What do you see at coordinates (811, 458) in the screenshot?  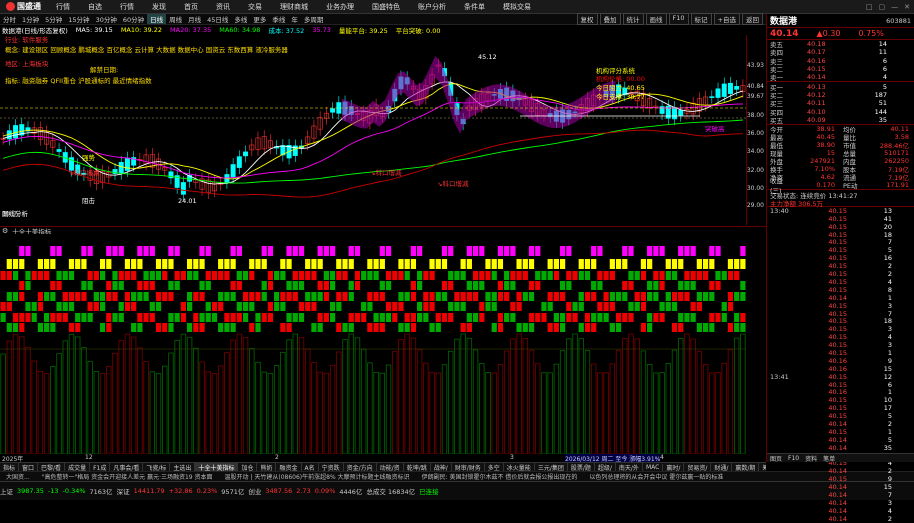 I see `panel-tab: 资料` at bounding box center [811, 458].